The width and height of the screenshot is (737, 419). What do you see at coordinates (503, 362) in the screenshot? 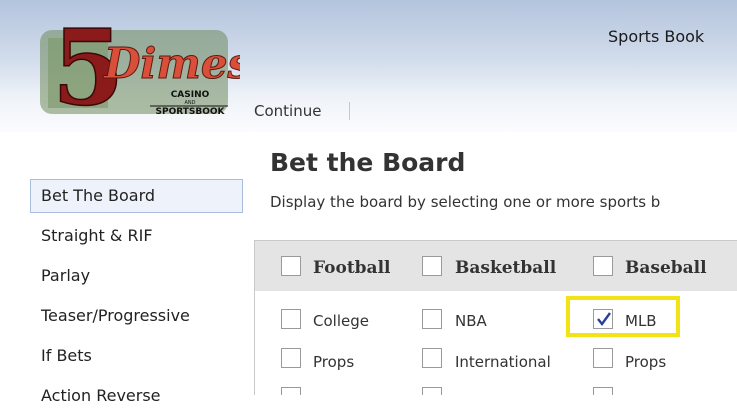
I see `option-label-international: International` at bounding box center [503, 362].